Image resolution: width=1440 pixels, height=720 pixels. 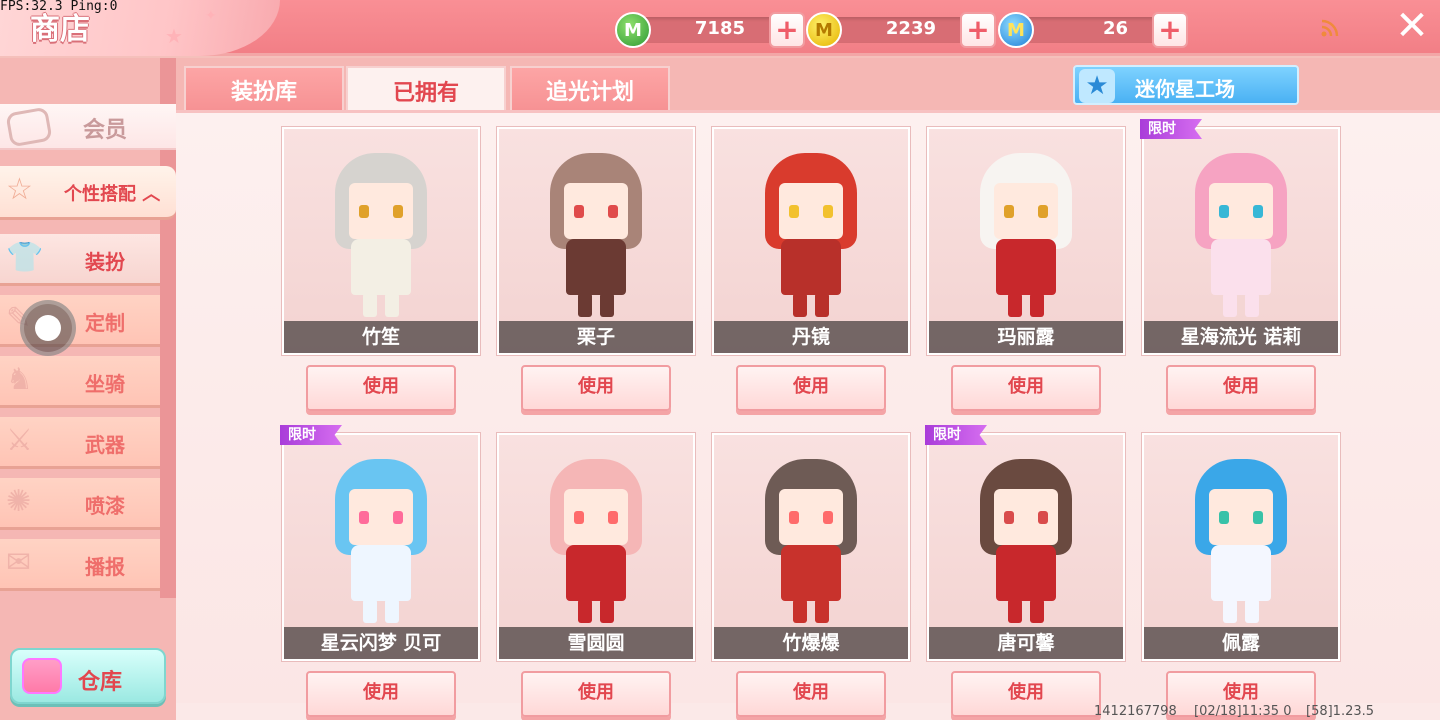 What do you see at coordinates (381, 643) in the screenshot?
I see `skin-name: 星云闪梦 贝可` at bounding box center [381, 643].